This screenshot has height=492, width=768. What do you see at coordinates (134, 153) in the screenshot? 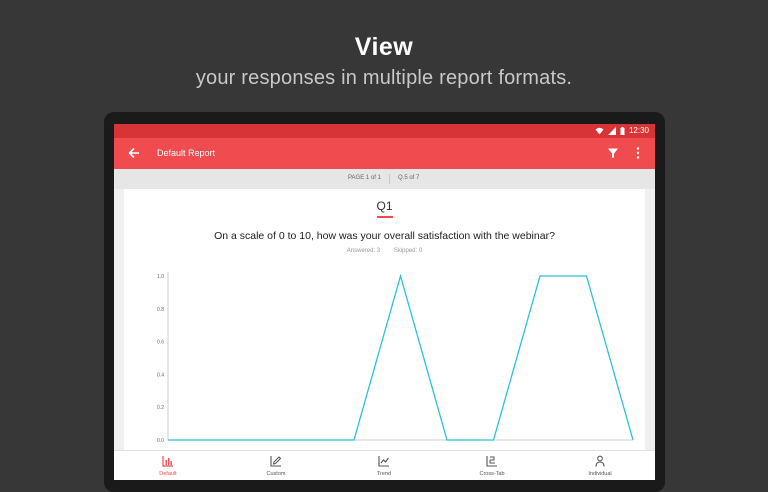
I see `back-arrow-icon` at bounding box center [134, 153].